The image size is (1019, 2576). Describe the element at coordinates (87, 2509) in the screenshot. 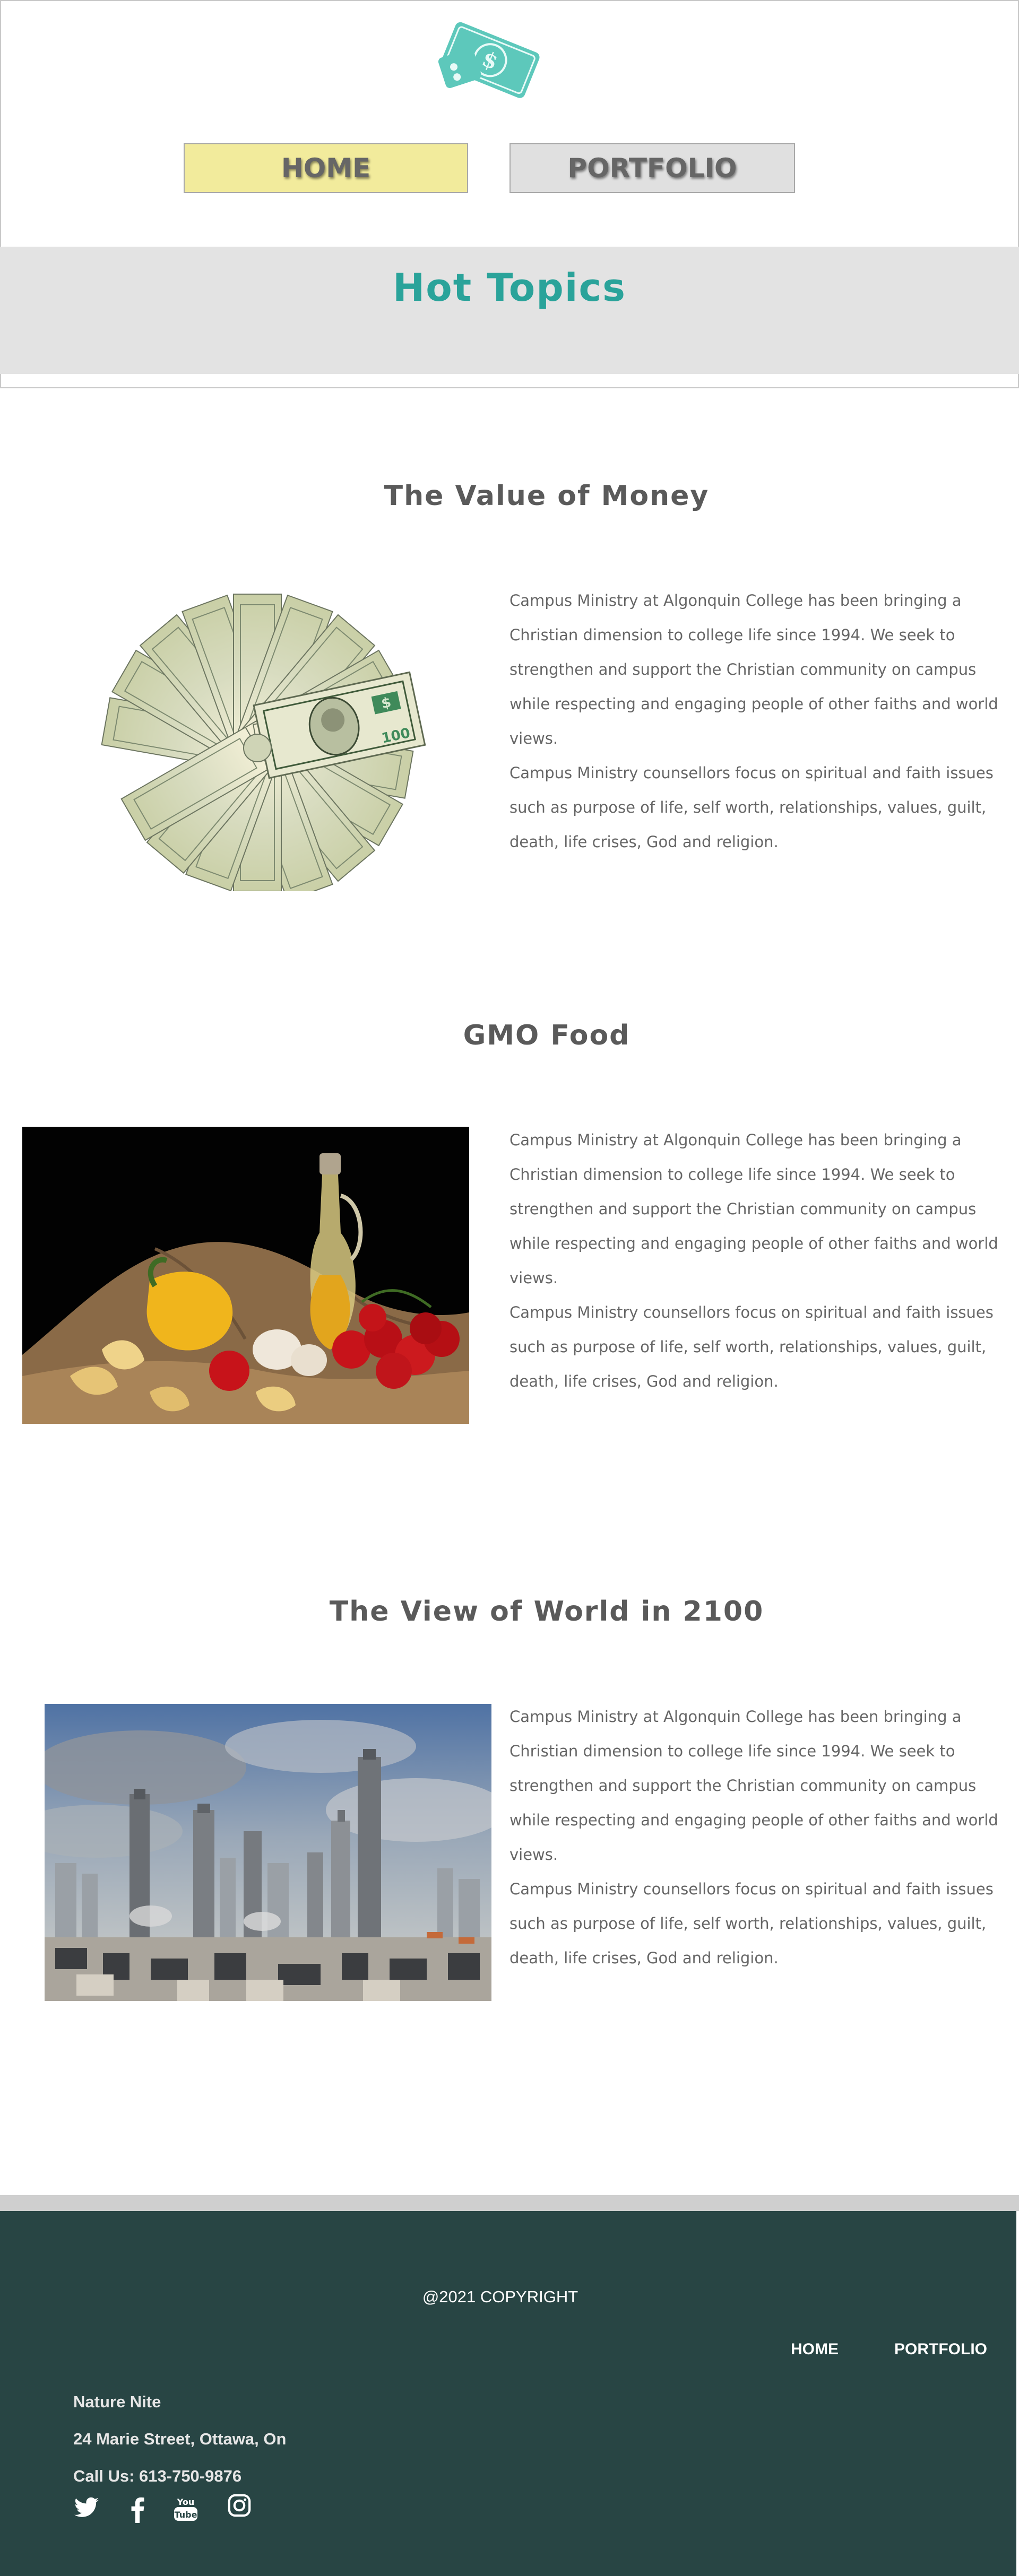

I see `twitter-icon` at that location.